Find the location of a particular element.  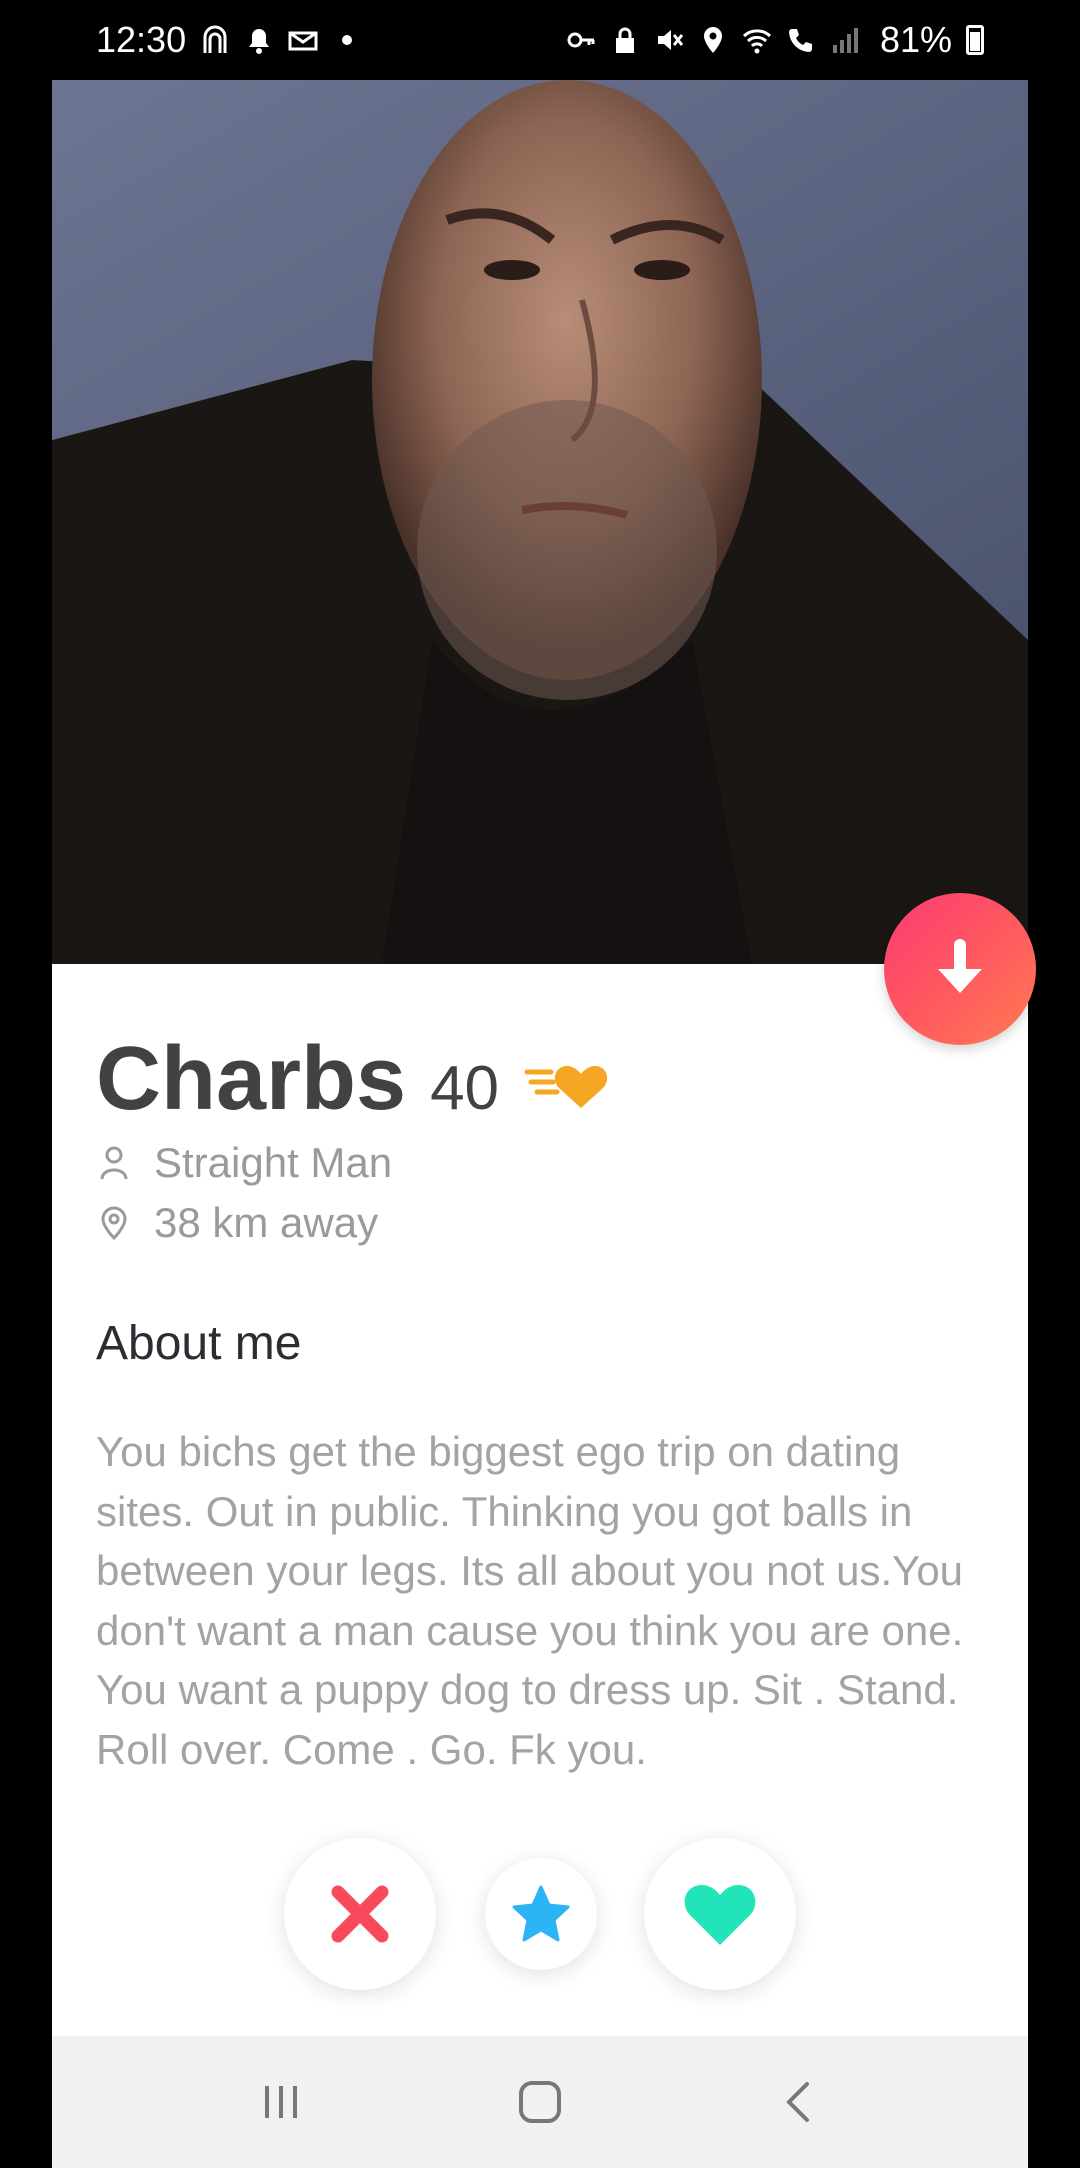

person-icon is located at coordinates (114, 1163).